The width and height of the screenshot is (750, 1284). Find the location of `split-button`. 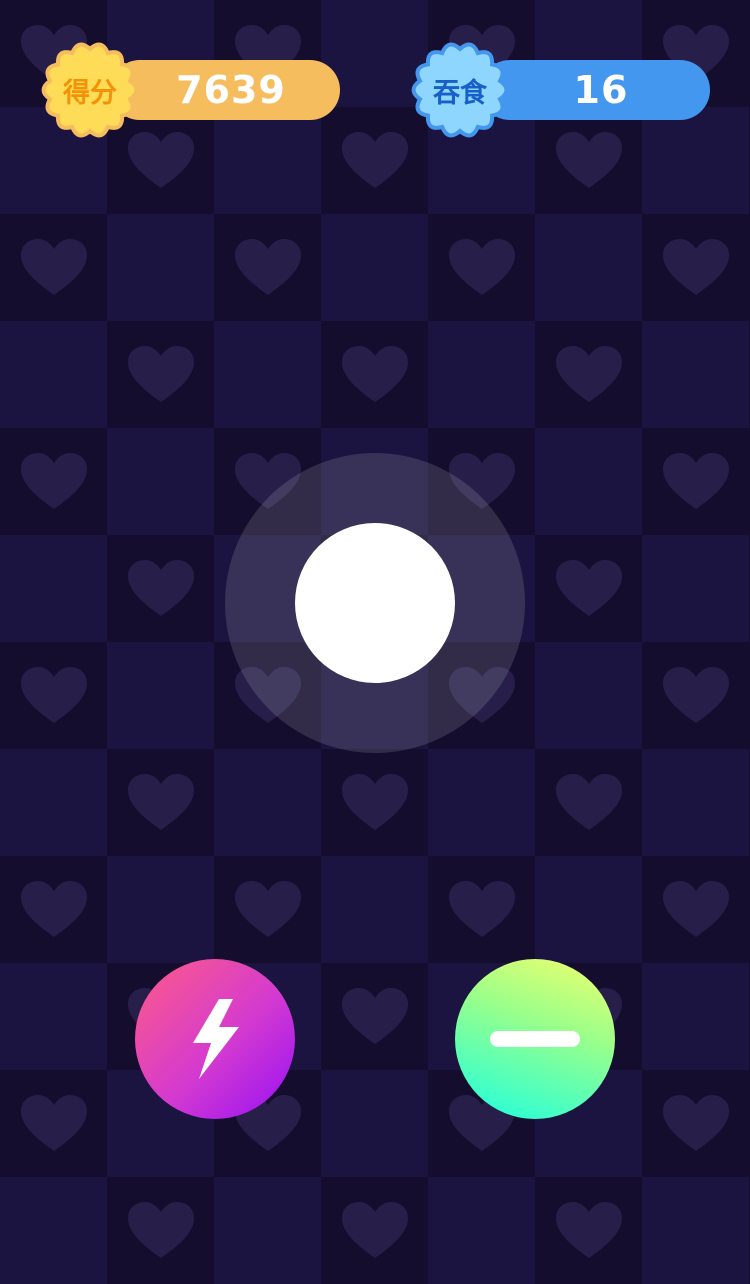

split-button is located at coordinates (535, 1039).